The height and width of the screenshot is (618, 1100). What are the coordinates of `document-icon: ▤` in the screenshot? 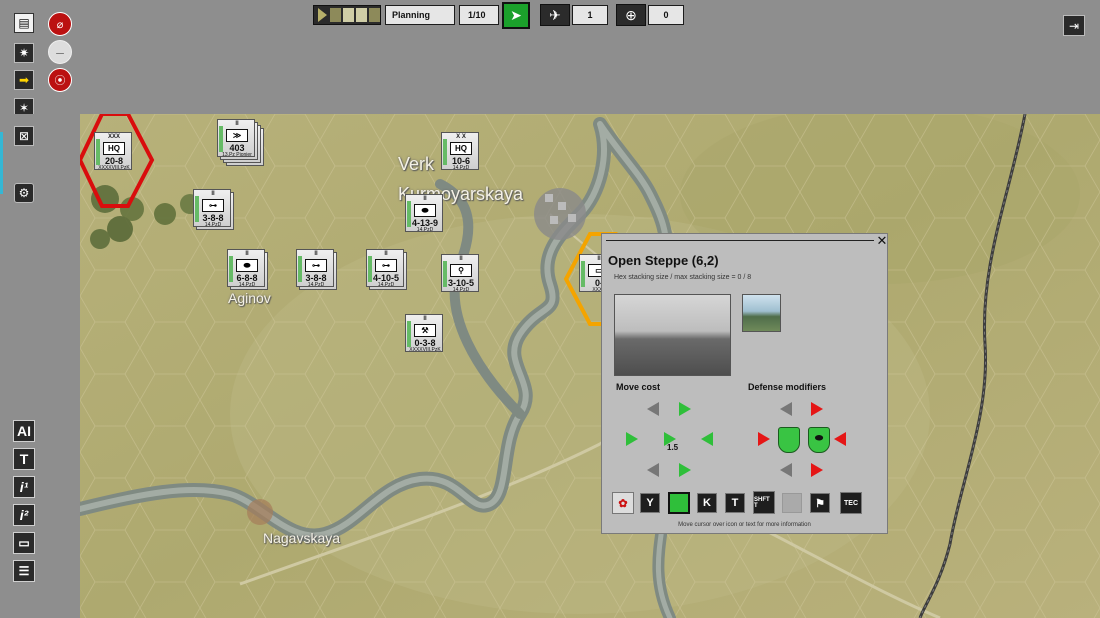 It's located at (24, 23).